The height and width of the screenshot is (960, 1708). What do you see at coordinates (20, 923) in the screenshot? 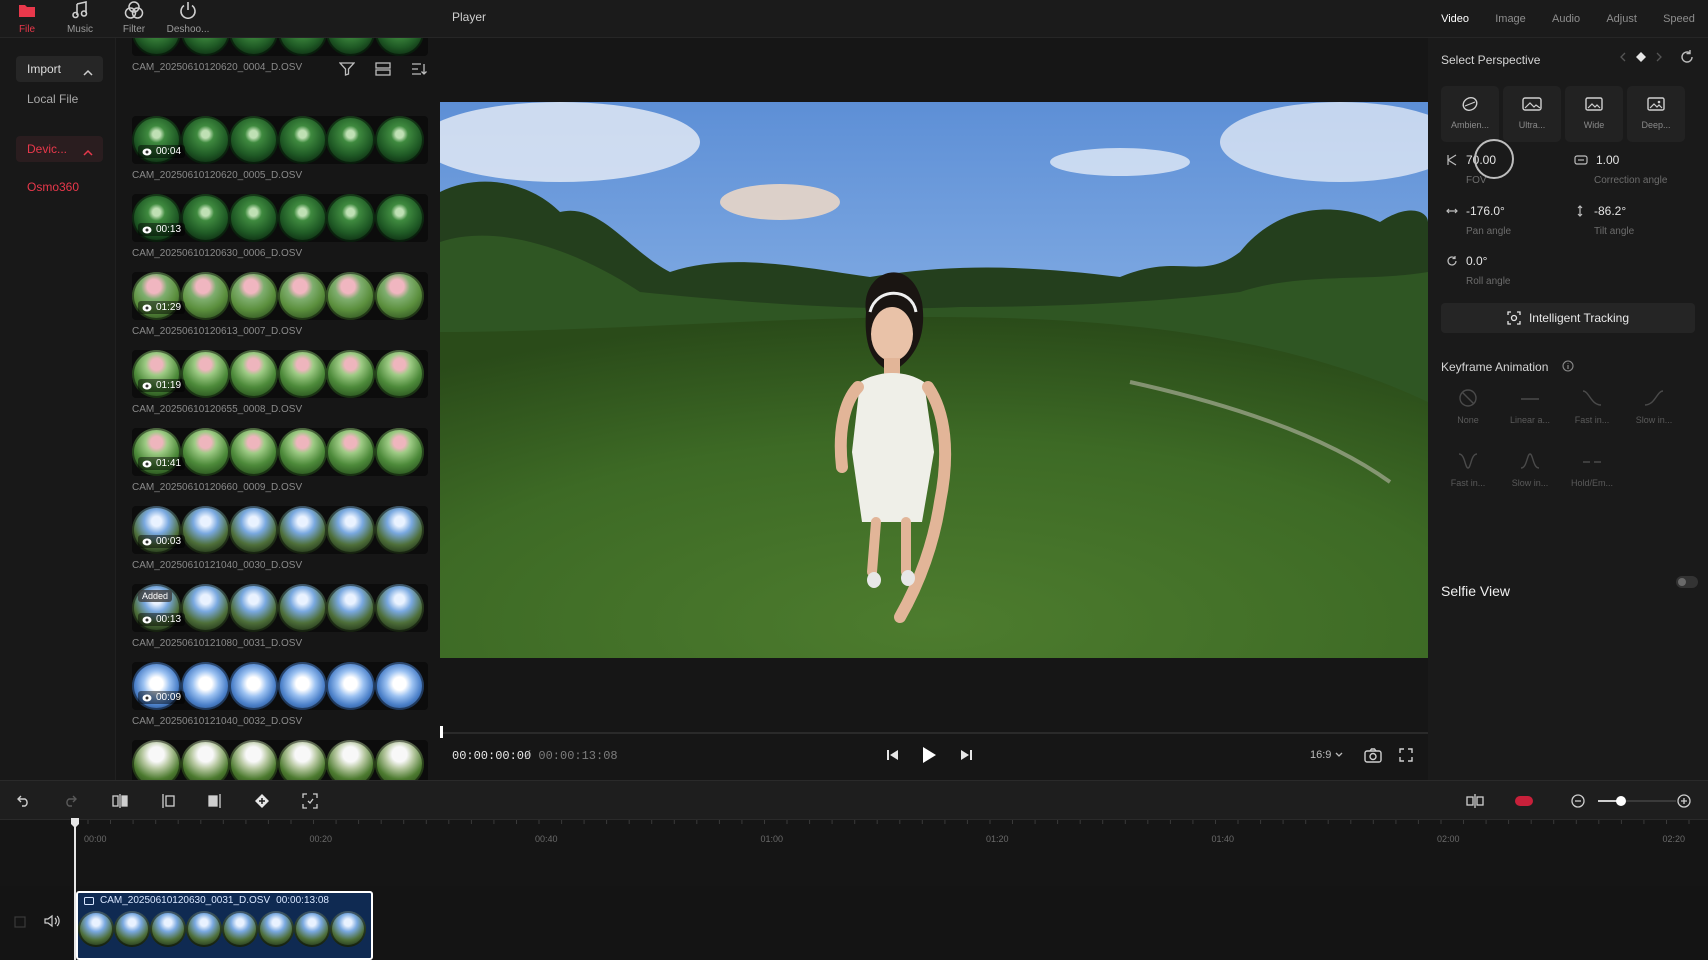
I see `track-lock-icon` at bounding box center [20, 923].